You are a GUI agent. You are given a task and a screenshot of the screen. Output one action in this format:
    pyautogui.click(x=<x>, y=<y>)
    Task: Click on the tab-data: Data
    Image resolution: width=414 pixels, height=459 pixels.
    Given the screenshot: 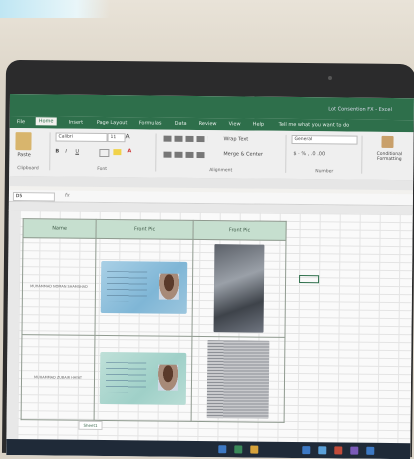 What is the action you would take?
    pyautogui.click(x=181, y=124)
    